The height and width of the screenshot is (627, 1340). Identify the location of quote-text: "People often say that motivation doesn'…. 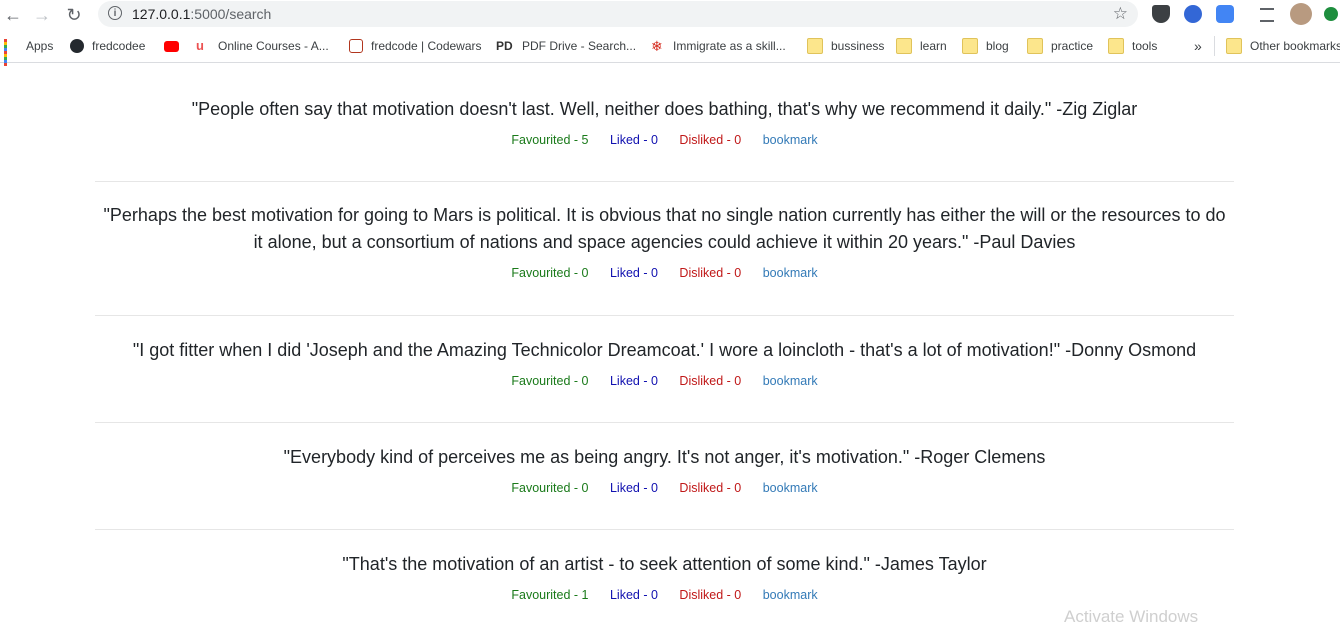
(664, 109).